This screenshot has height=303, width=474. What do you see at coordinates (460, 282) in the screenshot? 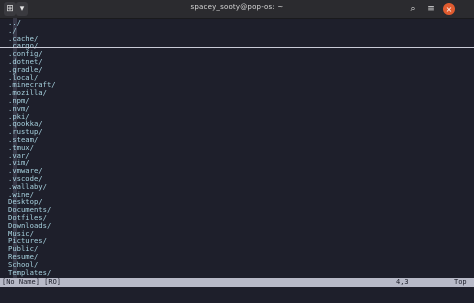
I see `scroll-percent: Top` at bounding box center [460, 282].